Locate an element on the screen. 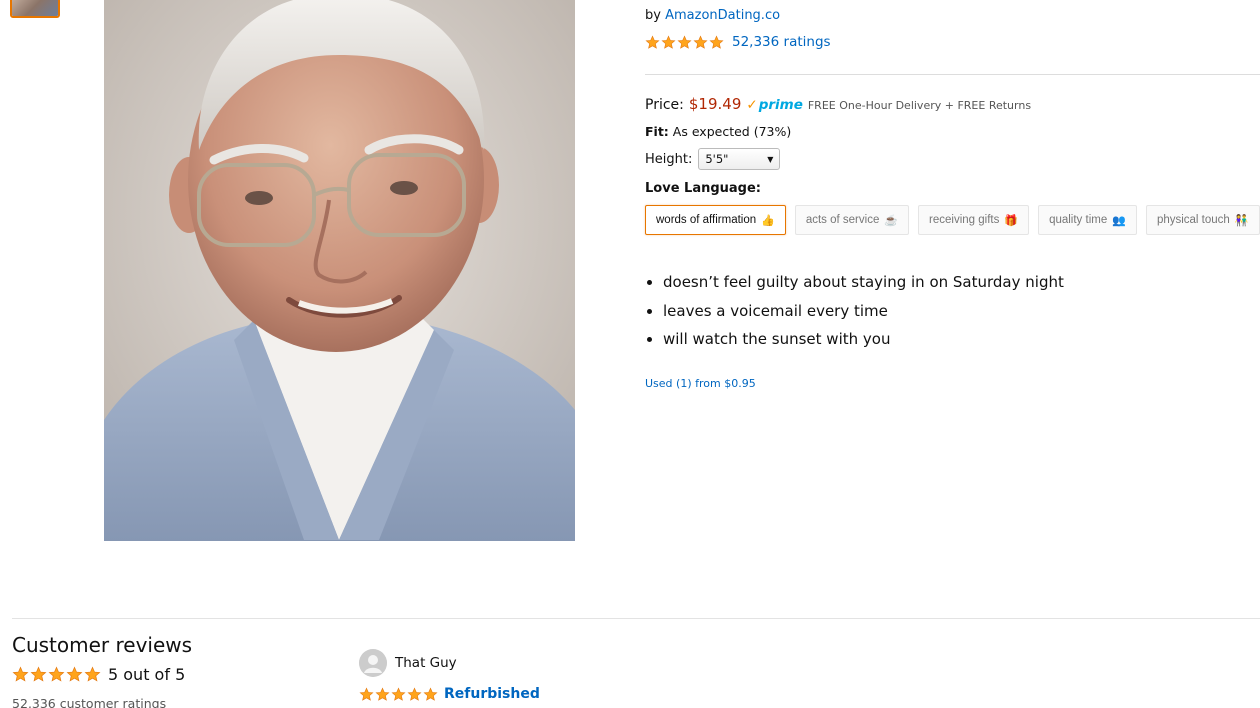 The width and height of the screenshot is (1260, 708). overall-stars is located at coordinates (56, 674).